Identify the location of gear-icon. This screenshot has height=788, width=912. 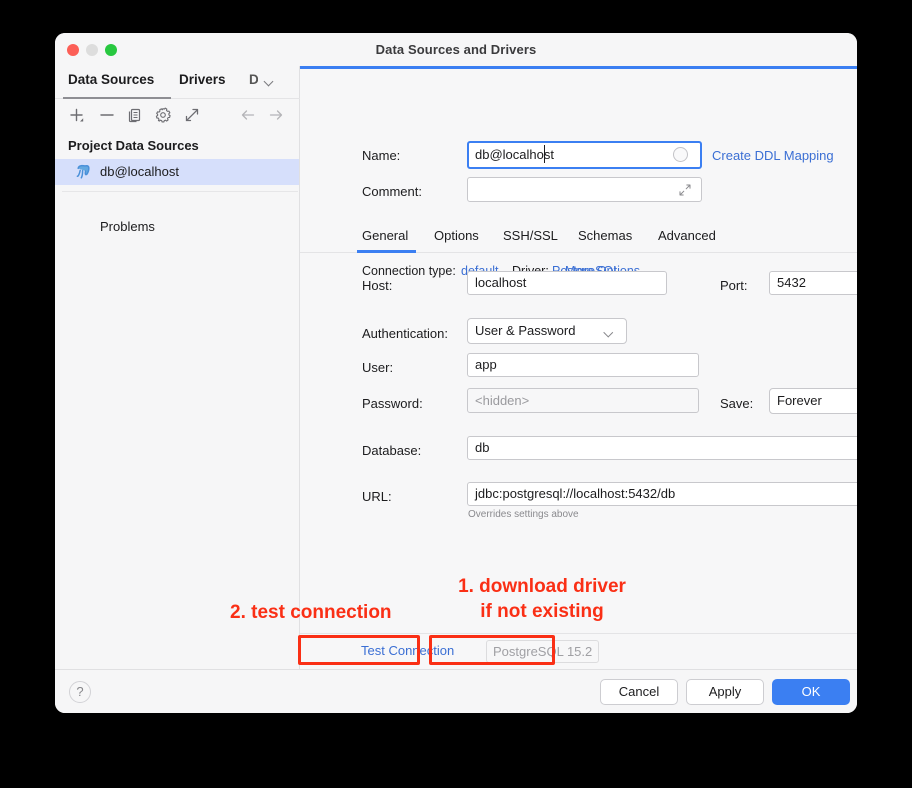
(163, 115).